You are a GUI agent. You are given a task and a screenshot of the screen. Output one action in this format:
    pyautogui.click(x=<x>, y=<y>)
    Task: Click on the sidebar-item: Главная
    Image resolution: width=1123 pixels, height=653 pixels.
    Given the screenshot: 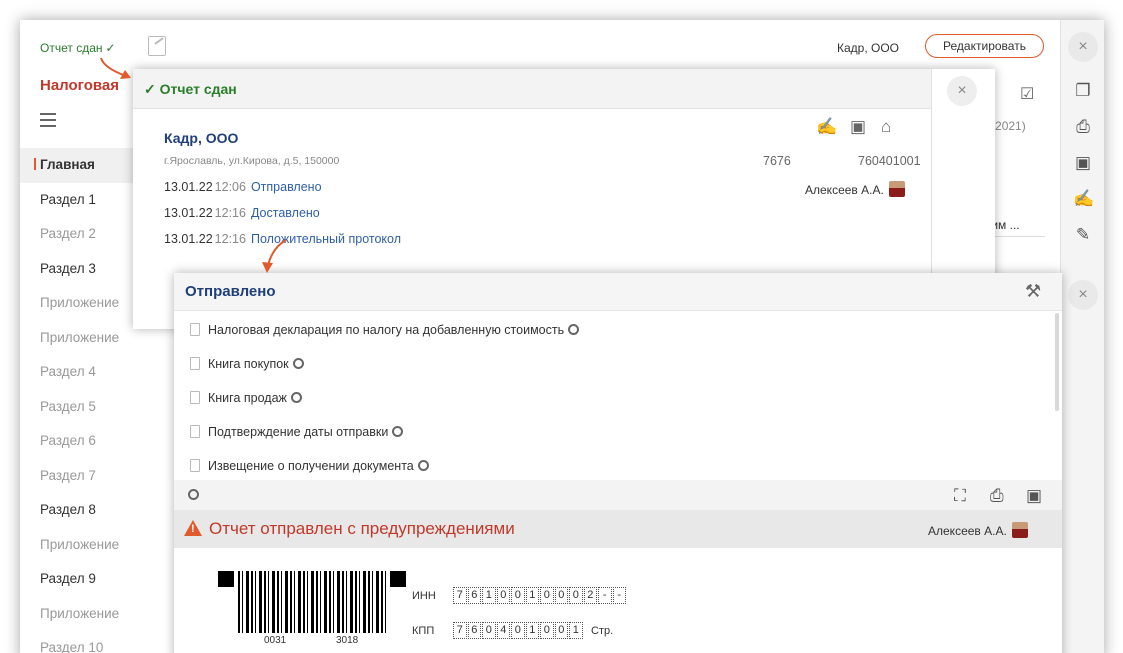 What is the action you would take?
    pyautogui.click(x=77, y=165)
    